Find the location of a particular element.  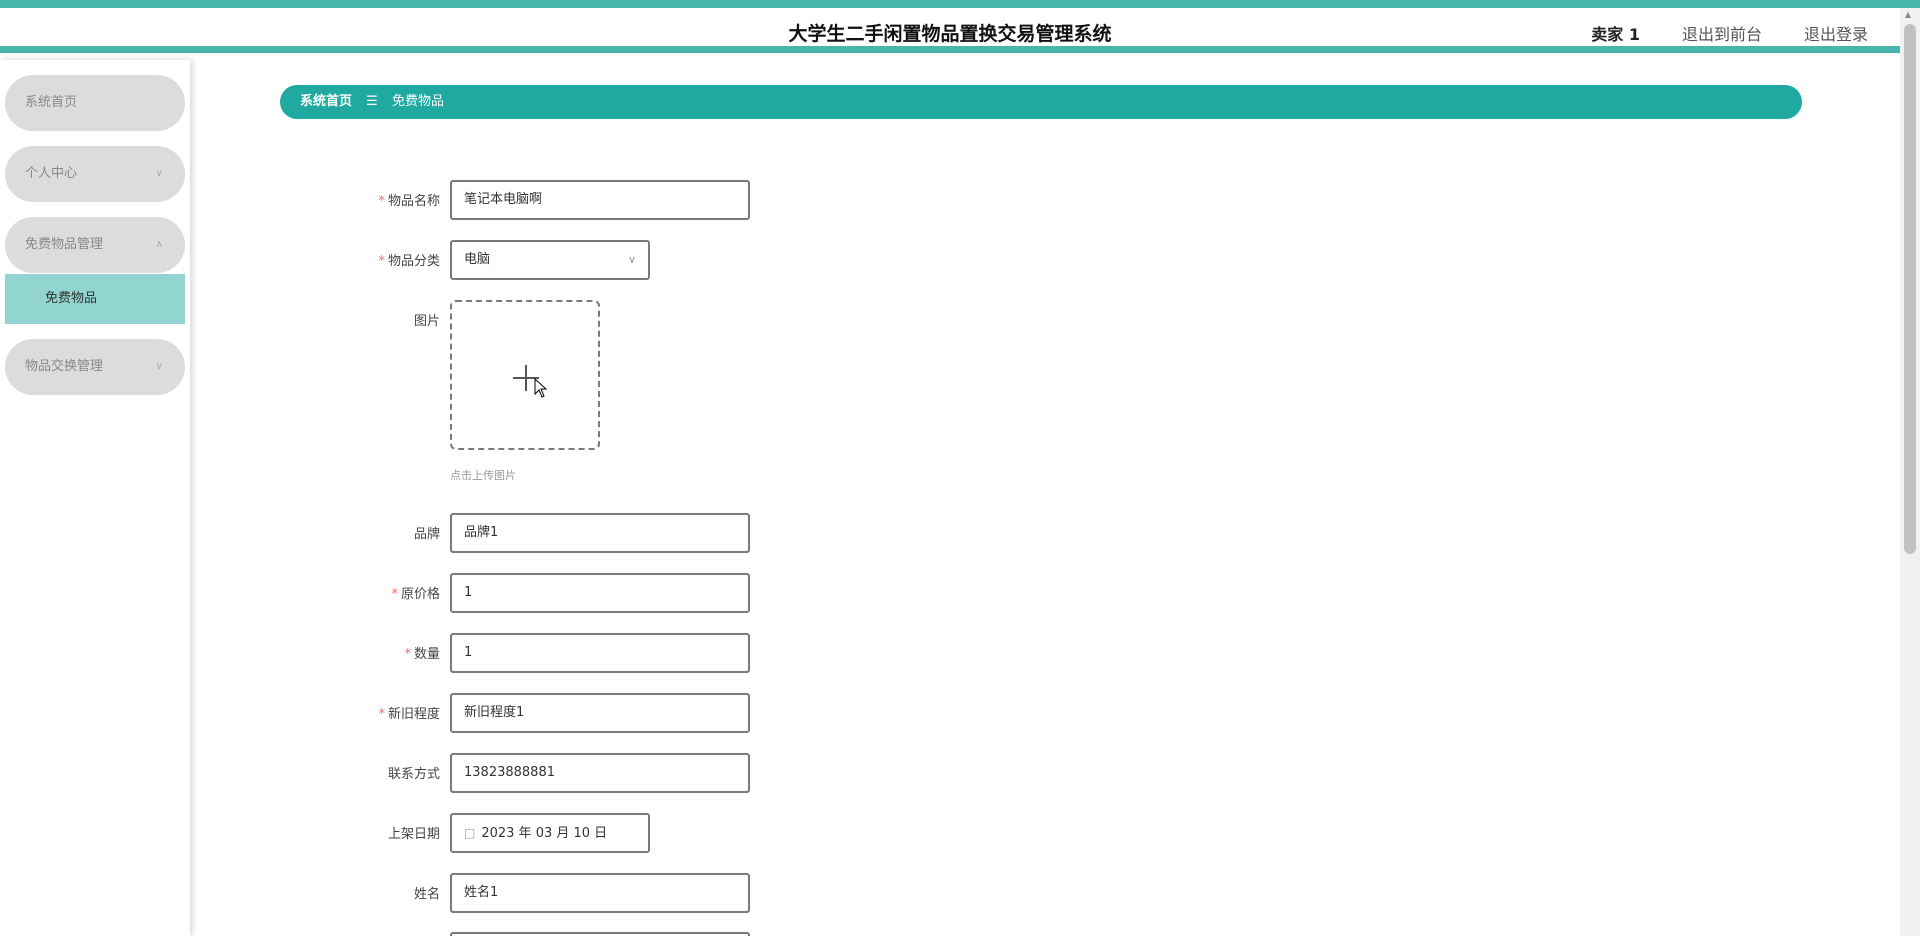

category-select: 电脑 ∨ is located at coordinates (550, 260).